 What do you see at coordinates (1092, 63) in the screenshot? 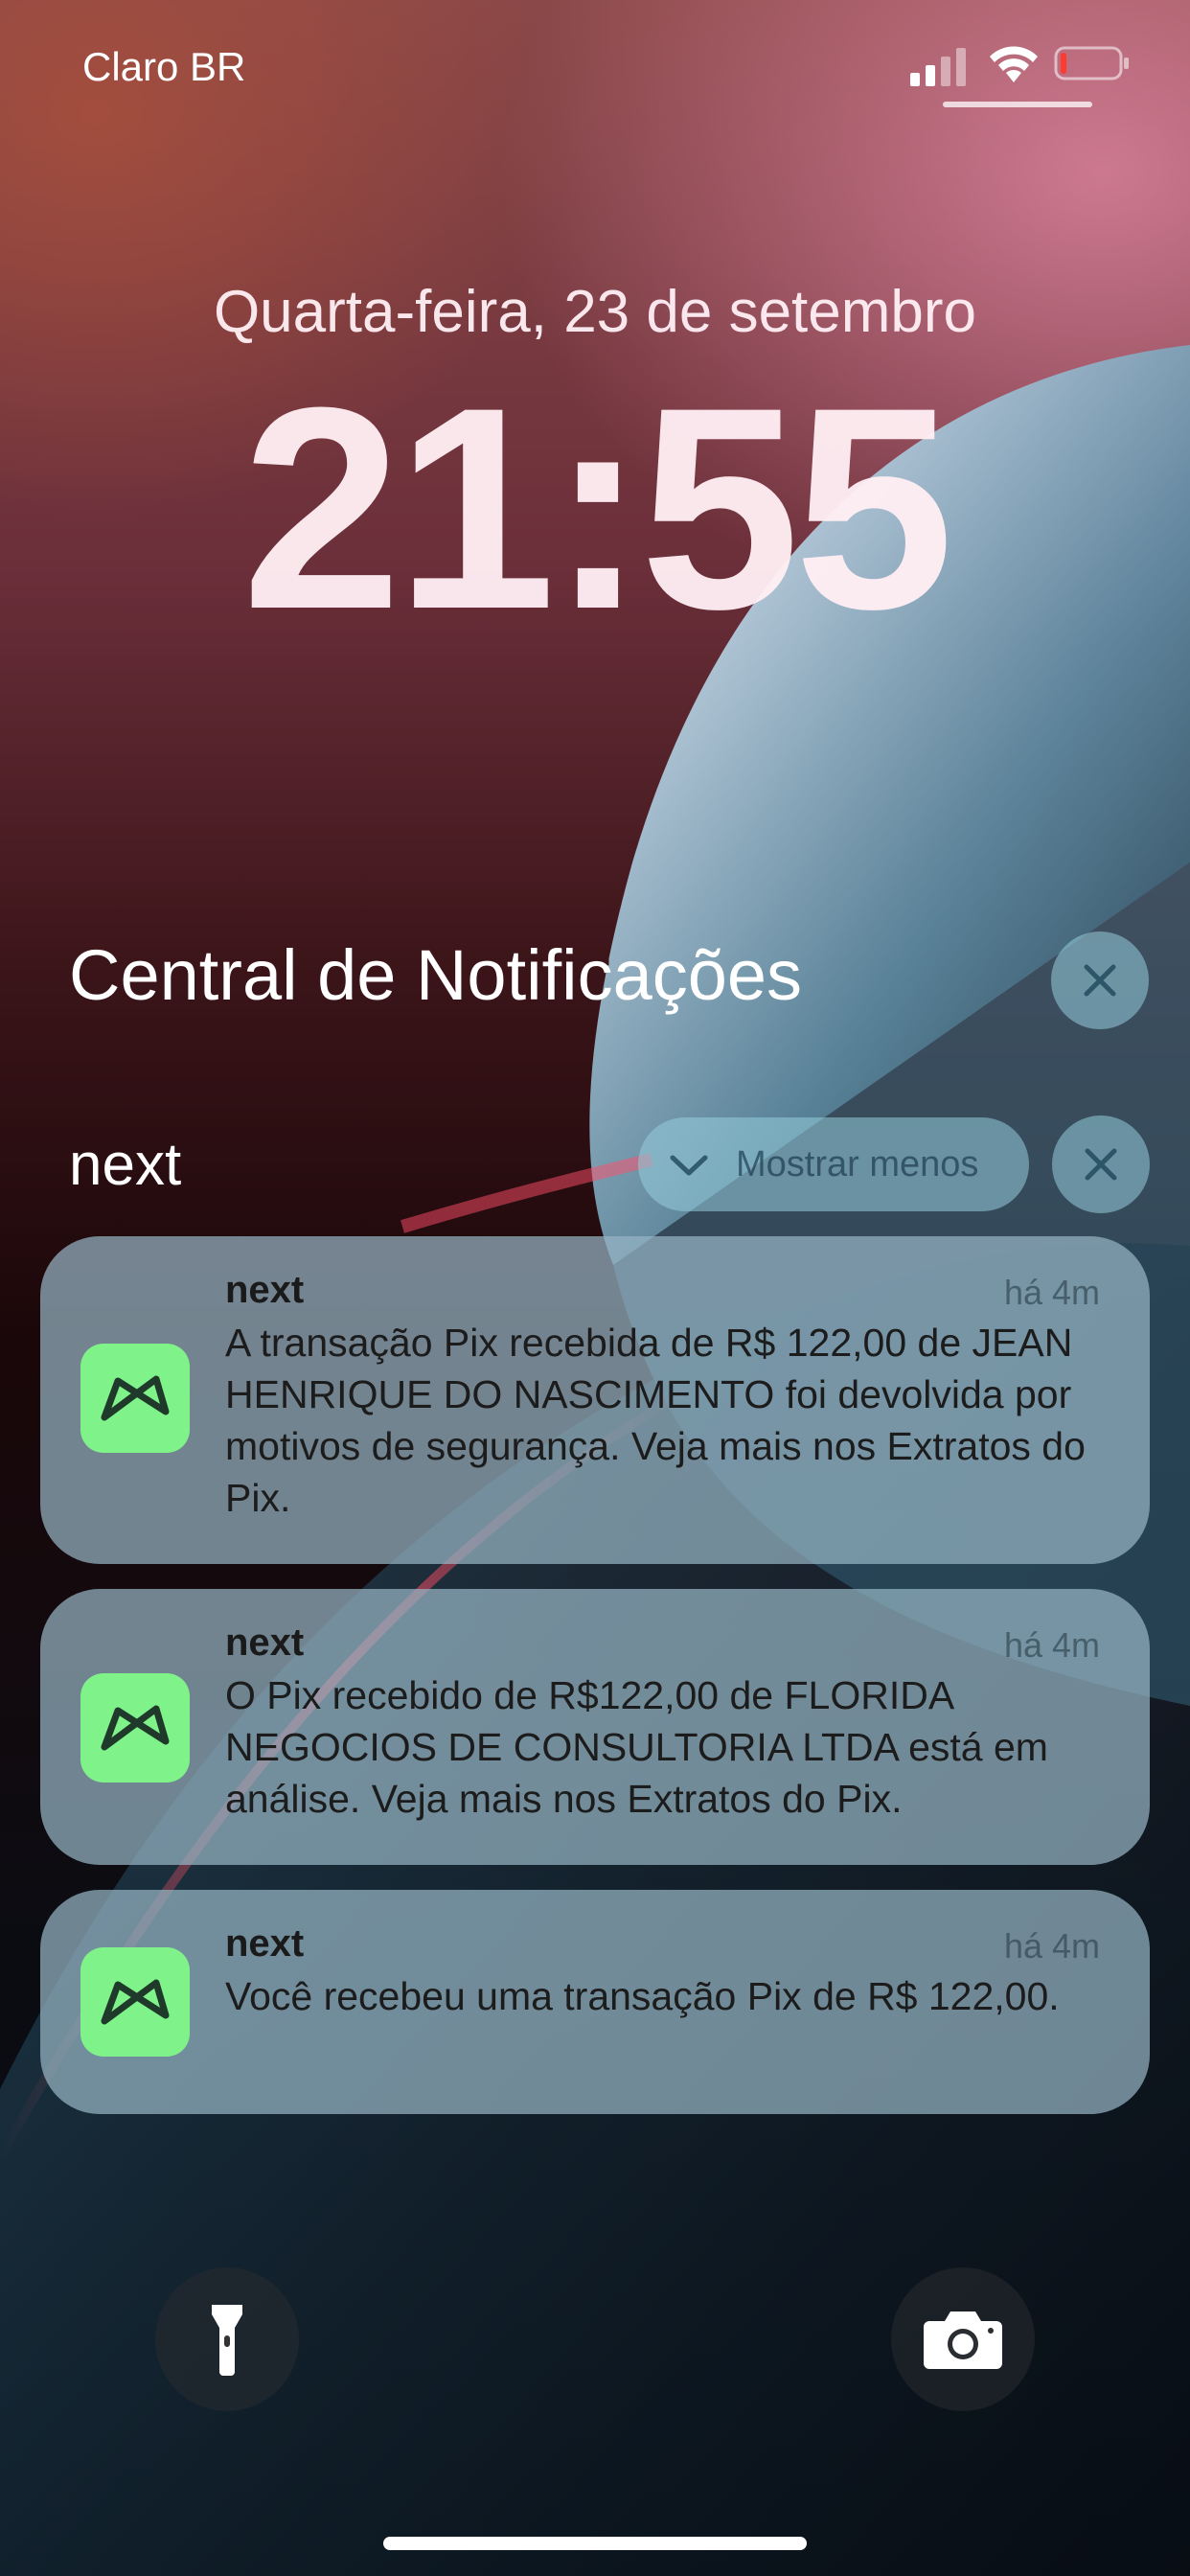
I see `battery-low-icon` at bounding box center [1092, 63].